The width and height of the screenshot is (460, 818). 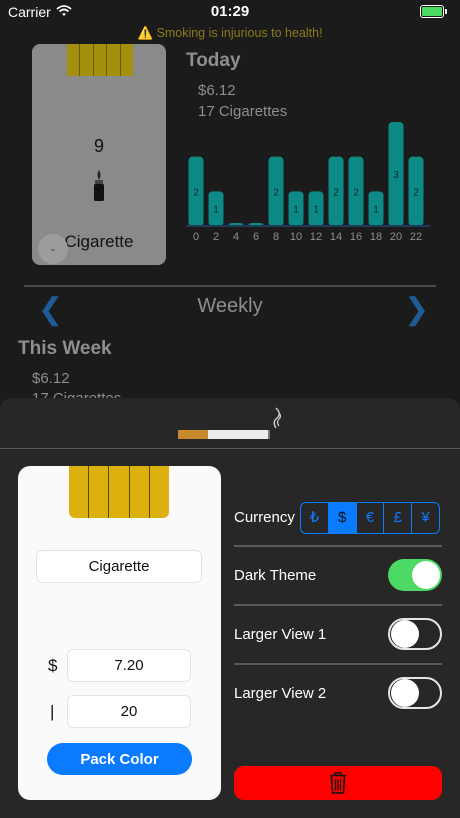 I want to click on pack-color-preview, so click(x=119, y=492).